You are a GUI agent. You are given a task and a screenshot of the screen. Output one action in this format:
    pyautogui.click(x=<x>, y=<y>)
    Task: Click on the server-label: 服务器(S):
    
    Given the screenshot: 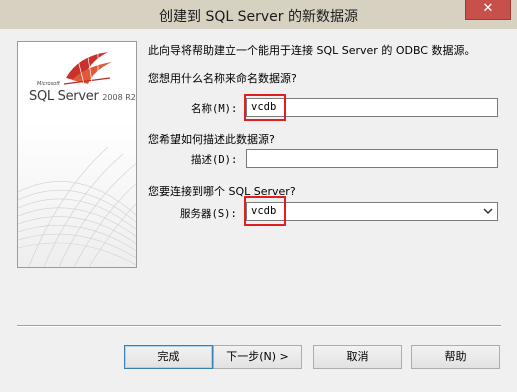 What is the action you would take?
    pyautogui.click(x=208, y=214)
    